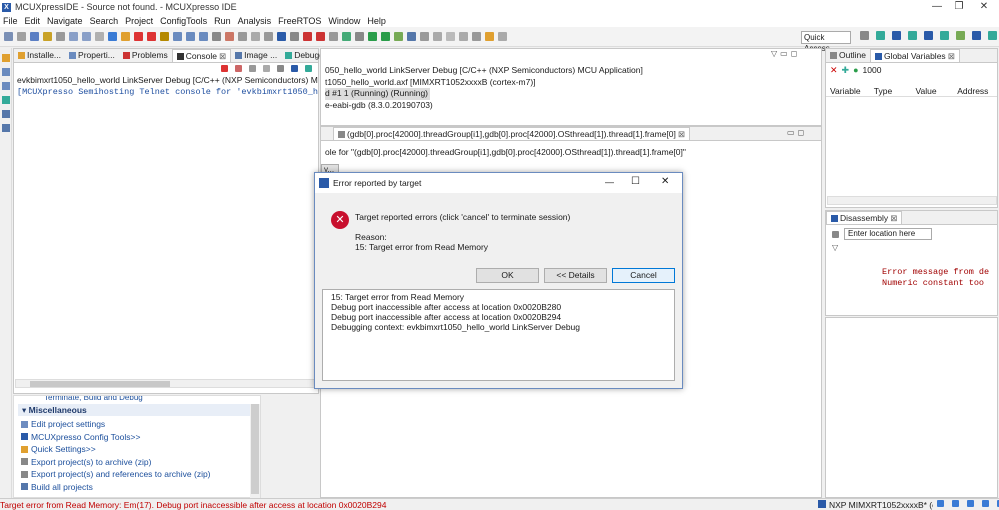 The height and width of the screenshot is (510, 999). I want to click on print-icon, so click(60, 36).